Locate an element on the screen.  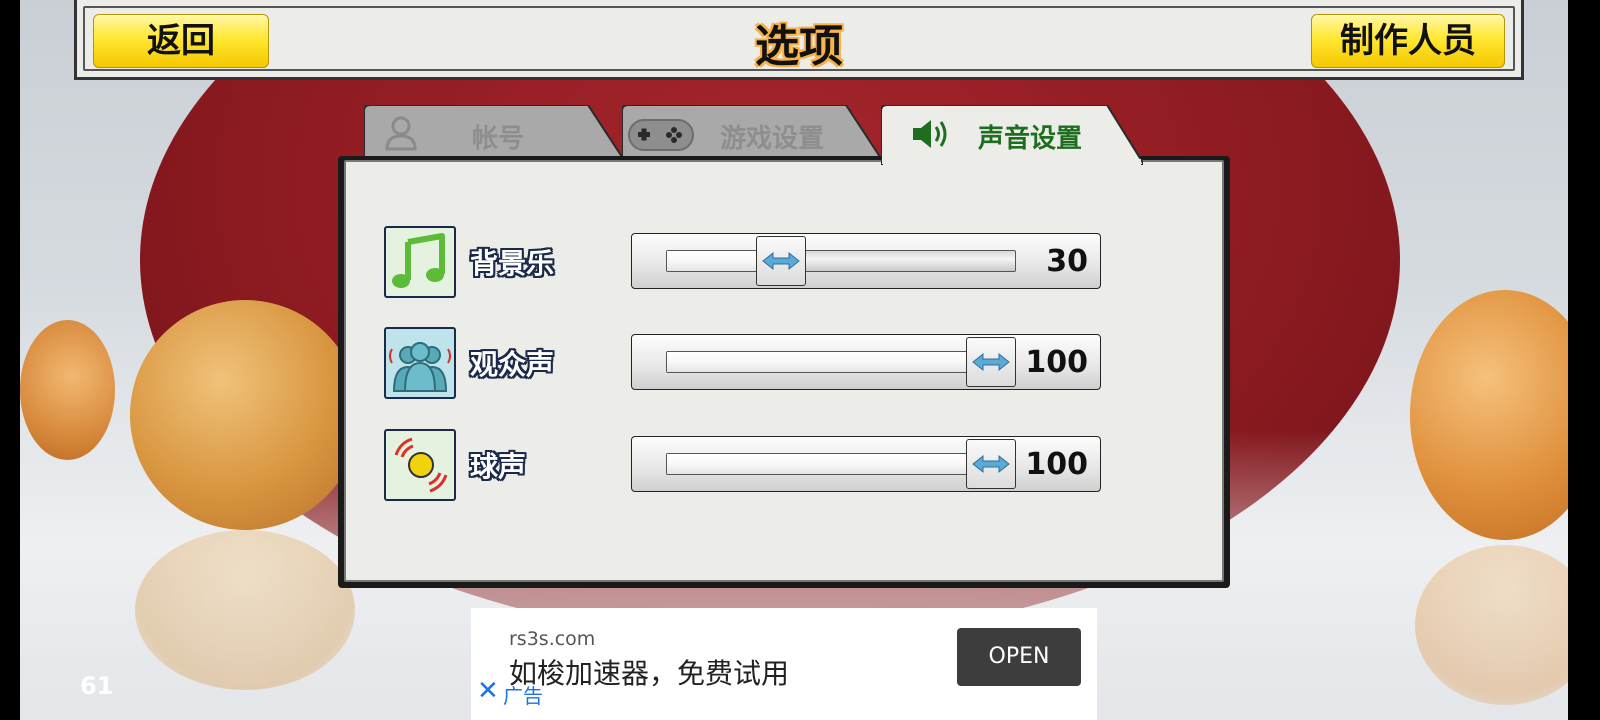
audience-label: 观众声 is located at coordinates (512, 364).